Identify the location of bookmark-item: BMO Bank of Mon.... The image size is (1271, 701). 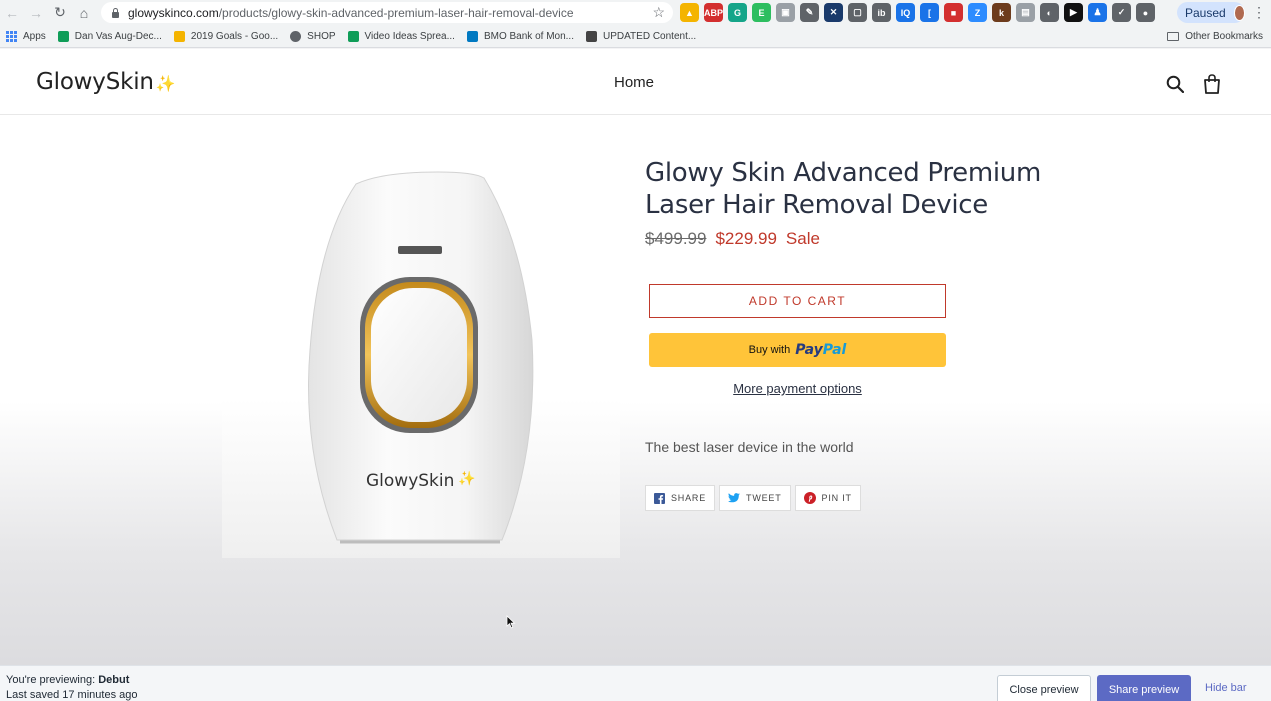
(520, 36).